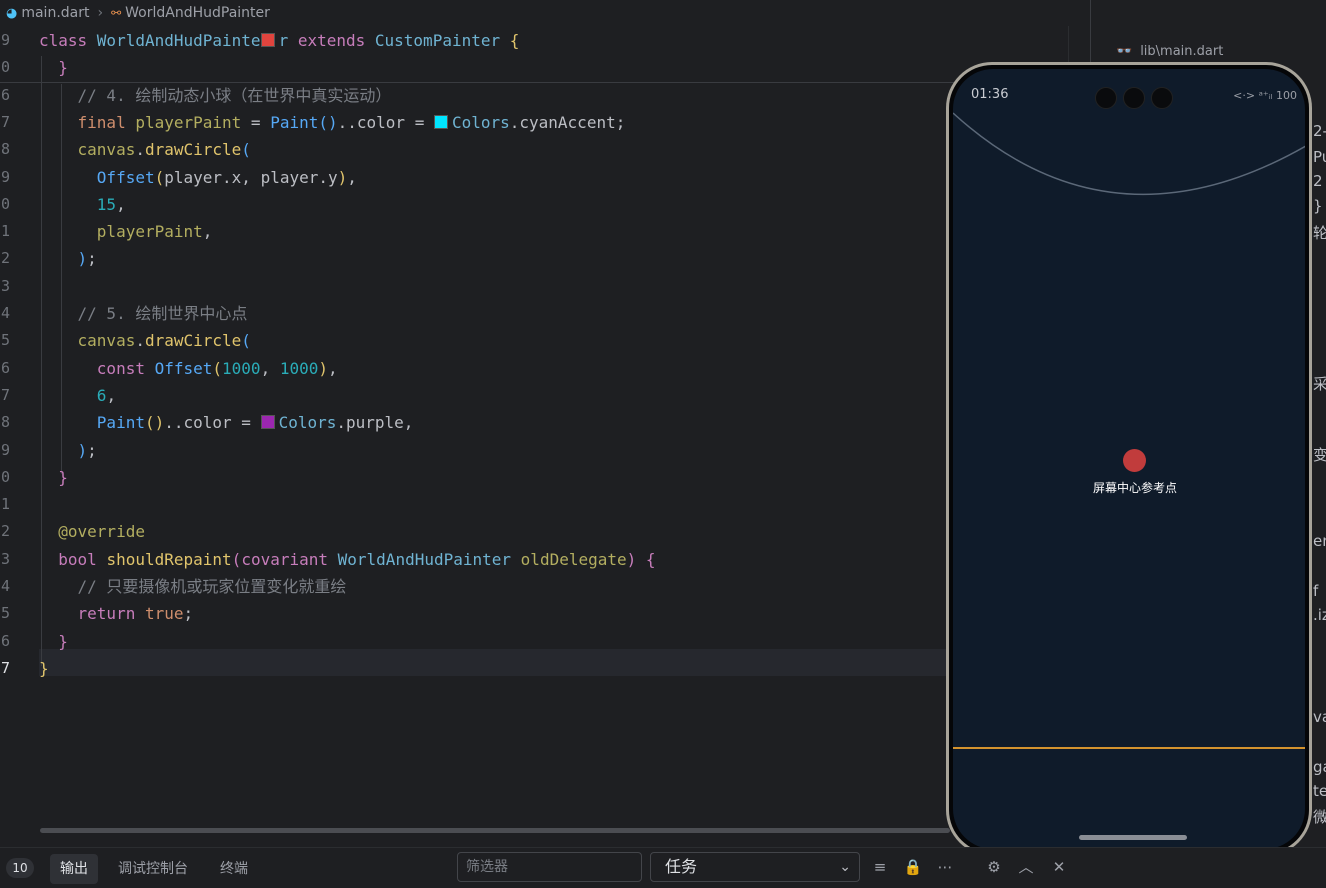 The width and height of the screenshot is (1326, 888). Describe the element at coordinates (1059, 867) in the screenshot. I see `close-icon: ✕` at that location.